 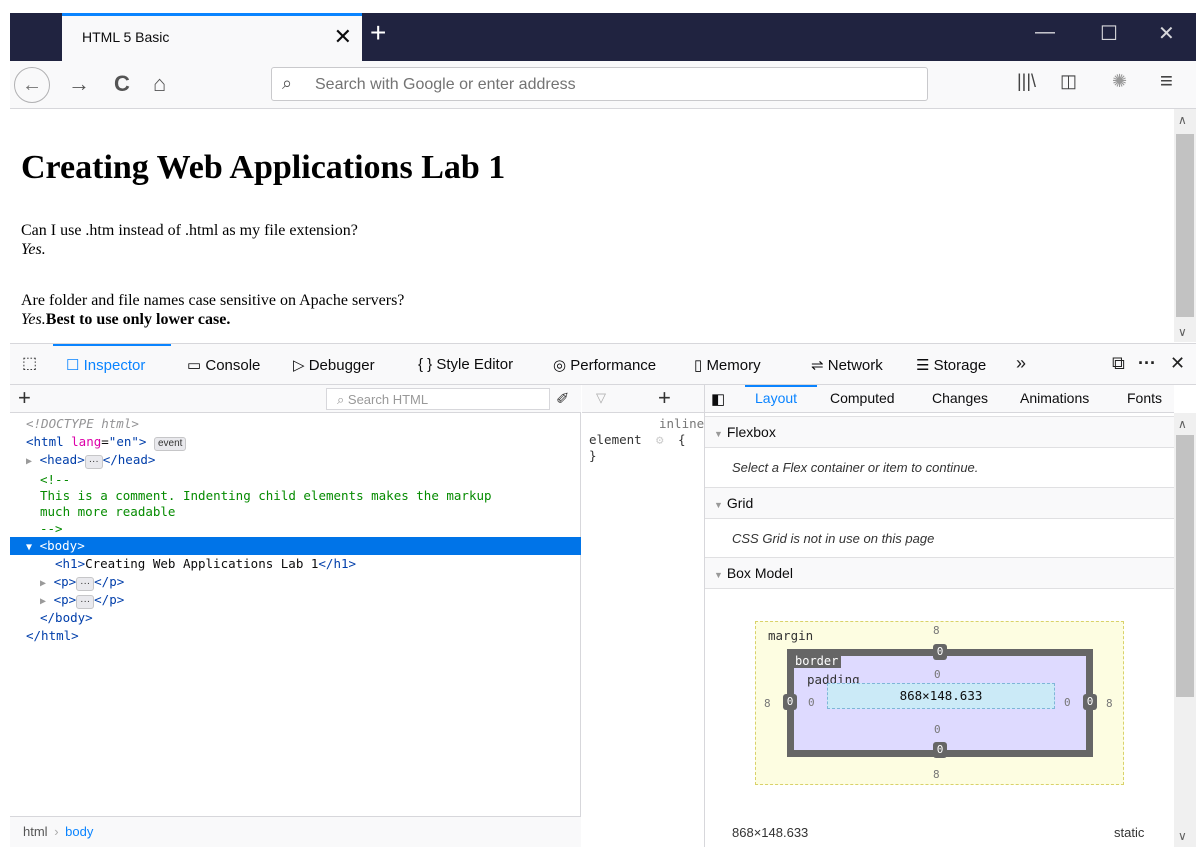 I want to click on breadcrumb-html: html, so click(x=35, y=831).